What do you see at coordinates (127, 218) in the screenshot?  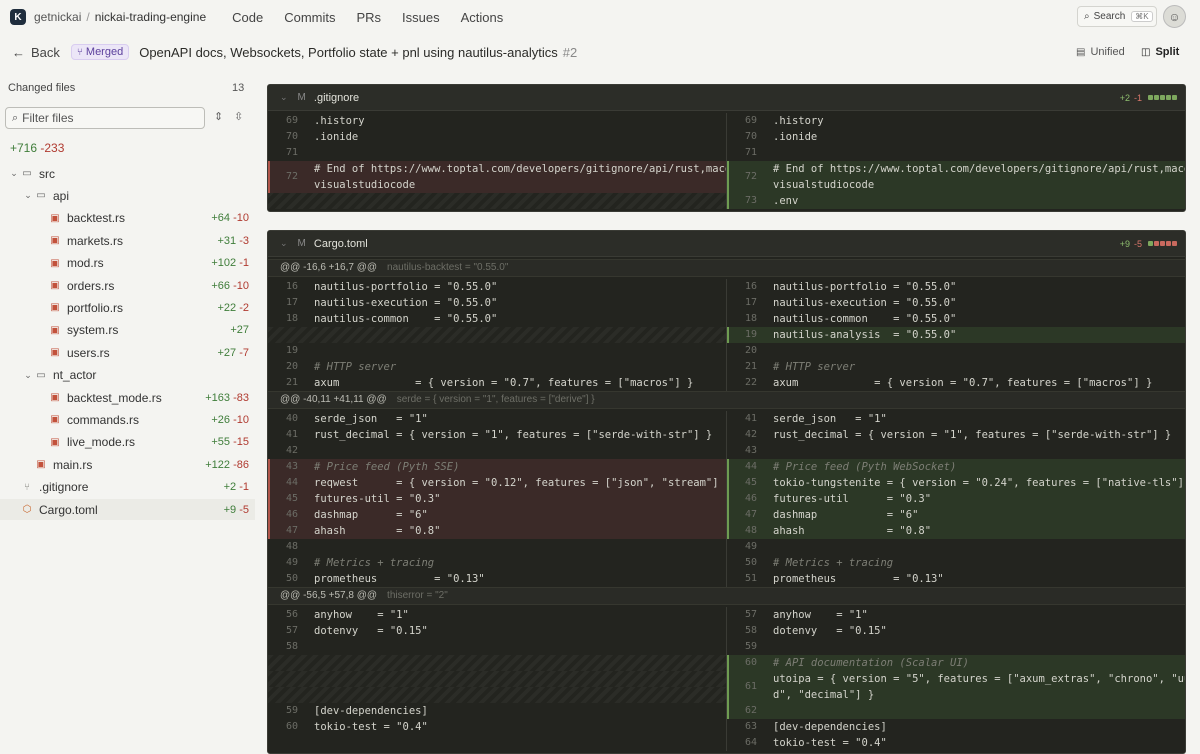 I see `file-item: ▣ backtest.rs +64 -10` at bounding box center [127, 218].